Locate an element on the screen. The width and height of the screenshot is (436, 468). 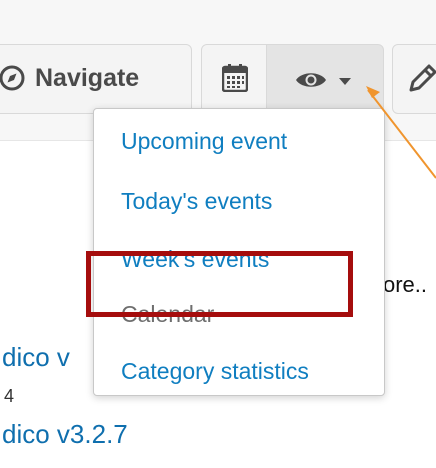
menu-item-todays-events: Today's events is located at coordinates (196, 201).